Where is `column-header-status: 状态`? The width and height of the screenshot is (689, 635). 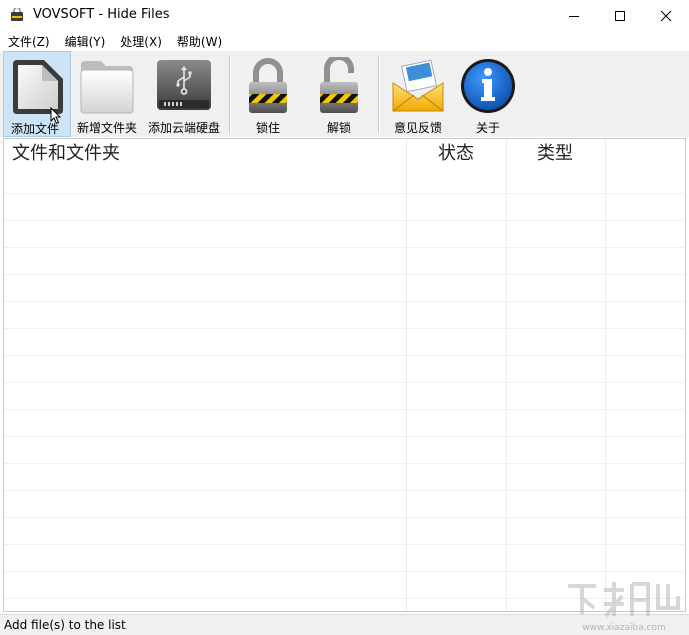 column-header-status: 状态 is located at coordinates (456, 154).